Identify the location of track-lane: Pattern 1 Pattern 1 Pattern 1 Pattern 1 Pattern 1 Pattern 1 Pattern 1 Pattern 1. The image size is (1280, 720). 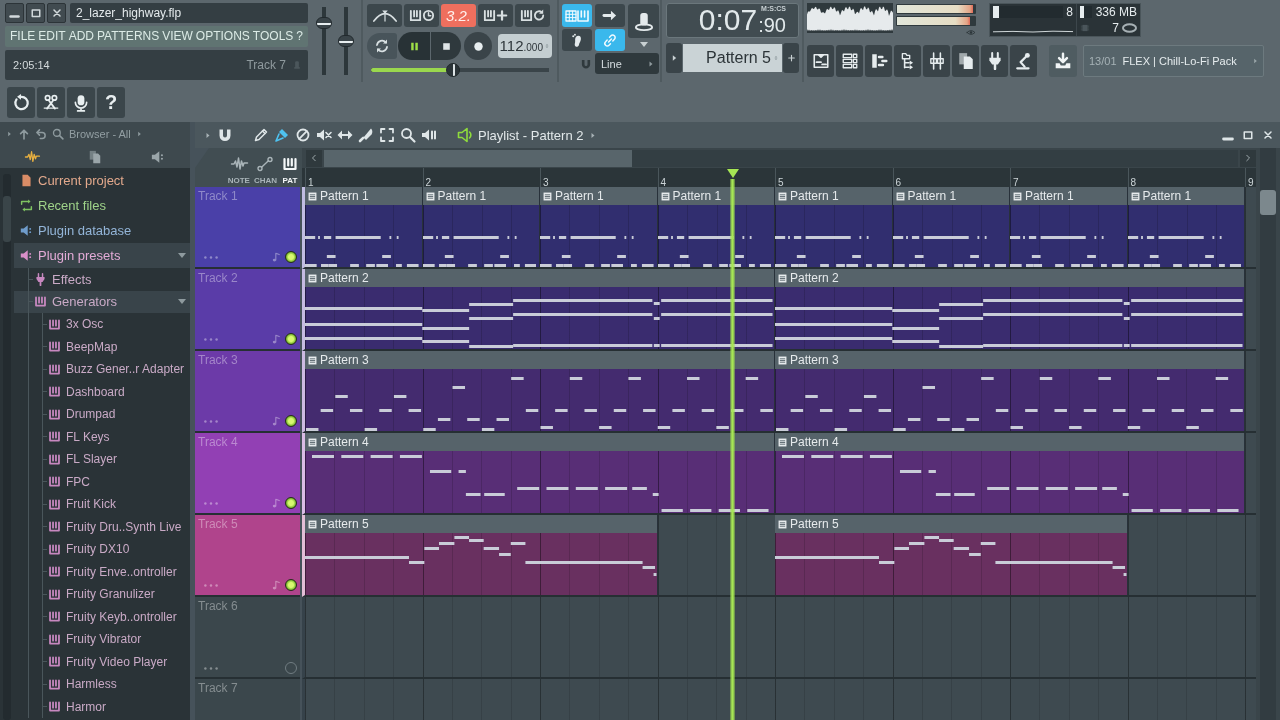
(779, 228).